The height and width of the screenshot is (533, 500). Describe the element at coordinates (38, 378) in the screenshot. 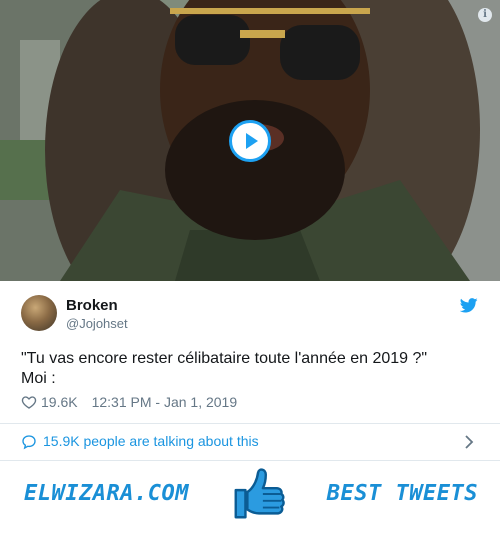

I see `tweet-text-line: Moi :` at that location.